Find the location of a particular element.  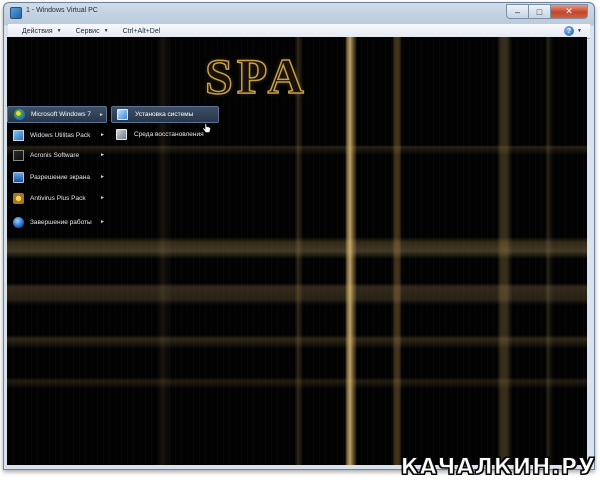

install-icon is located at coordinates (122, 114).